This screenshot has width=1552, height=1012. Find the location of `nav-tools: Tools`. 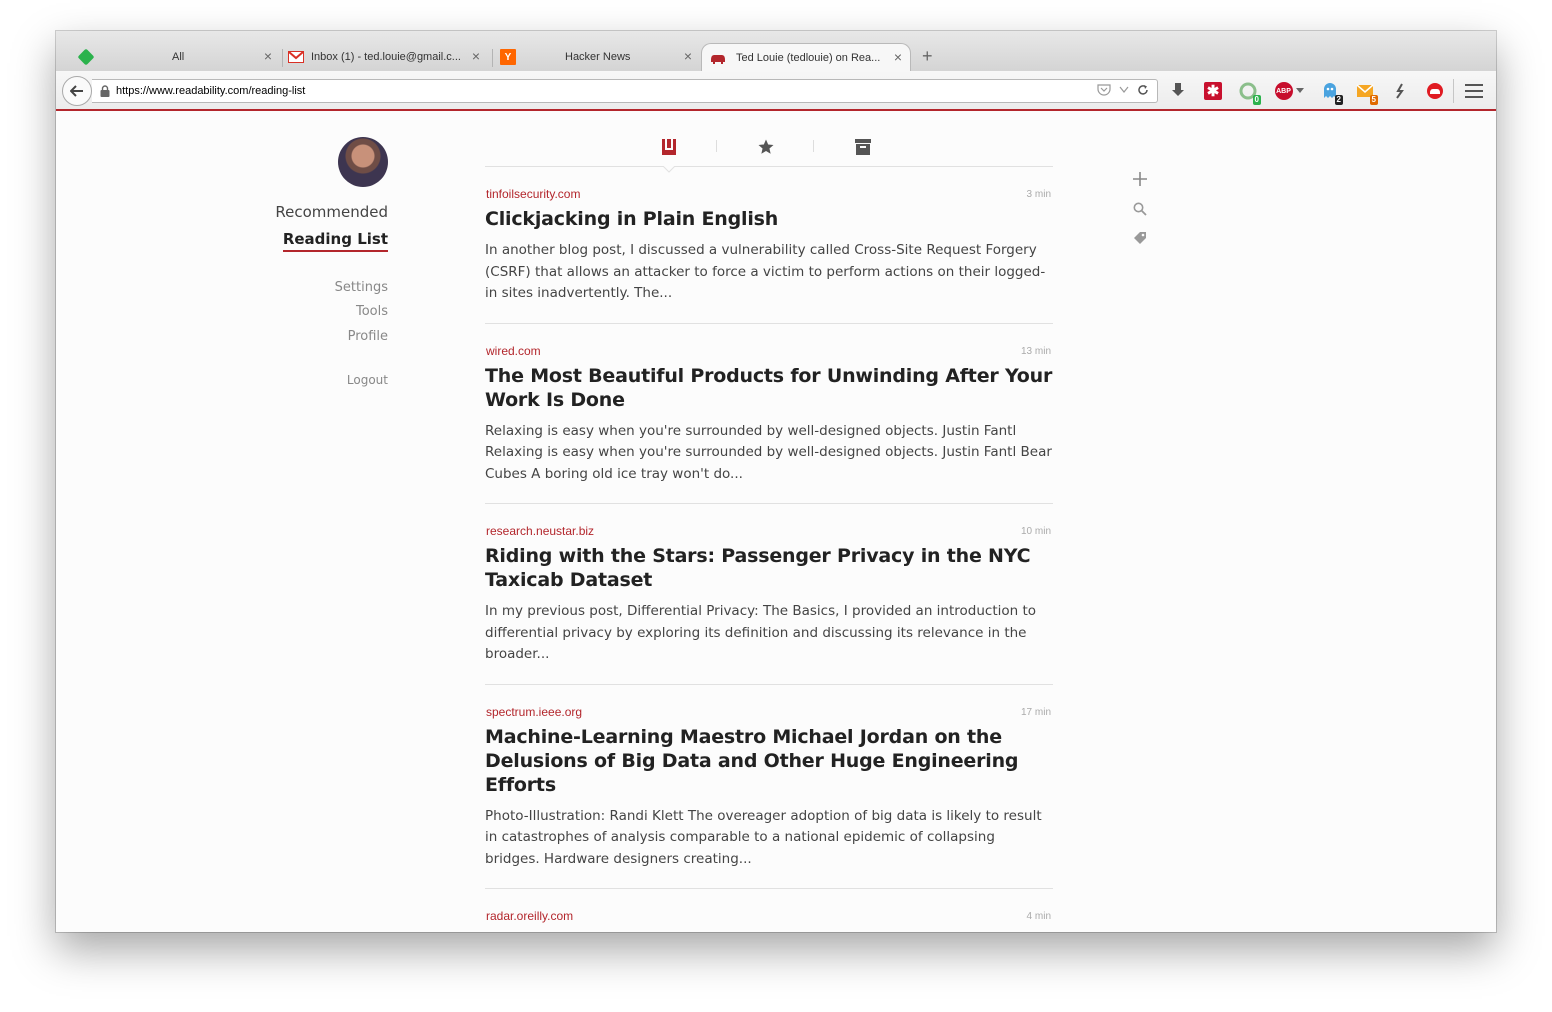

nav-tools: Tools is located at coordinates (288, 311).